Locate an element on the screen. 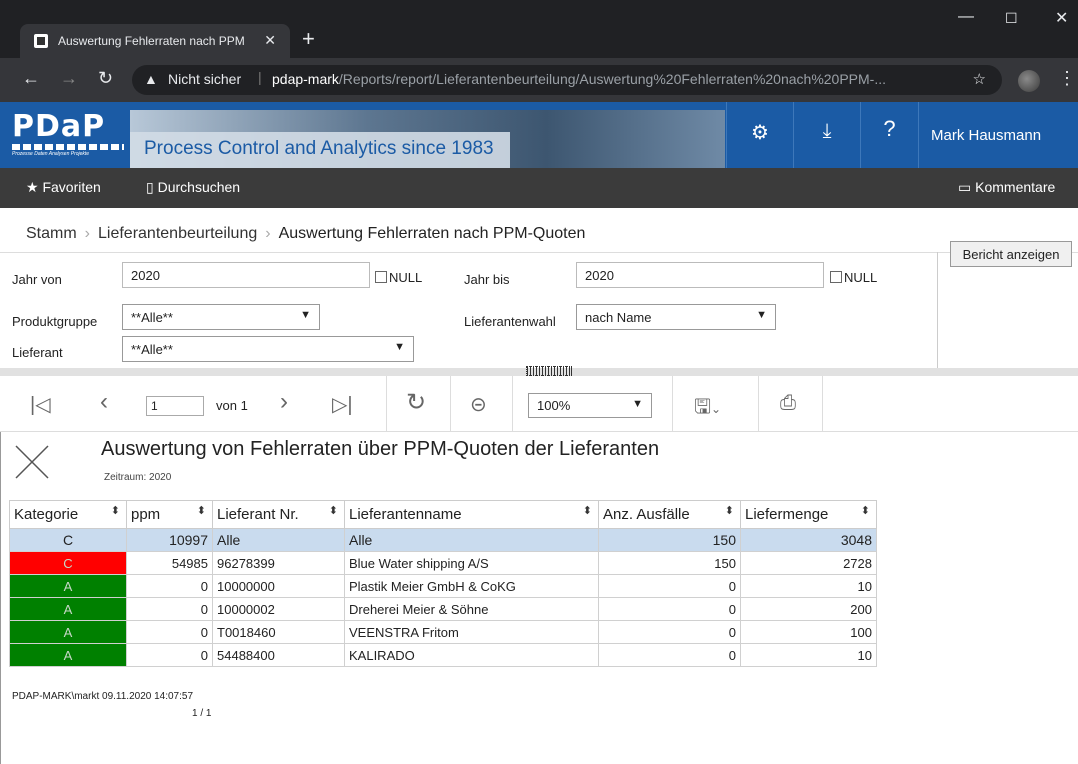 The height and width of the screenshot is (764, 1078). pdap-logo: PDaP Prozesse Daten Analysen Projekte is located at coordinates (69, 137).